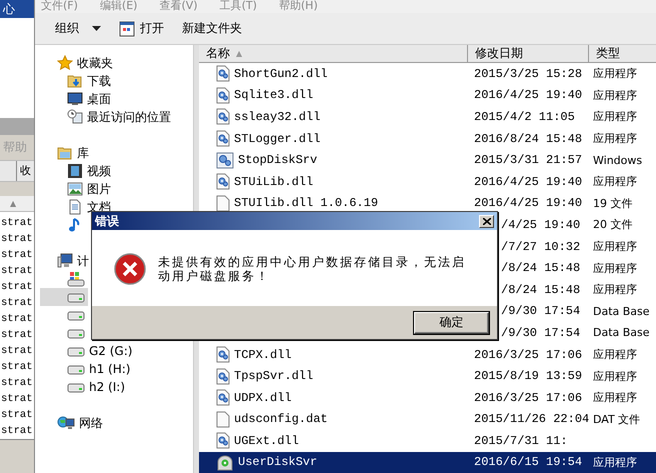  What do you see at coordinates (427, 441) in the screenshot?
I see `file-row: UGExt.dll 2015/7/31 11:` at bounding box center [427, 441].